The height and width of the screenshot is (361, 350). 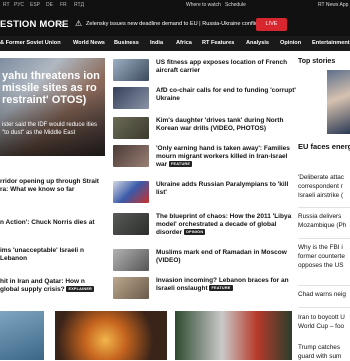 I want to click on top-story-item: Trump catches, so click(x=324, y=348).